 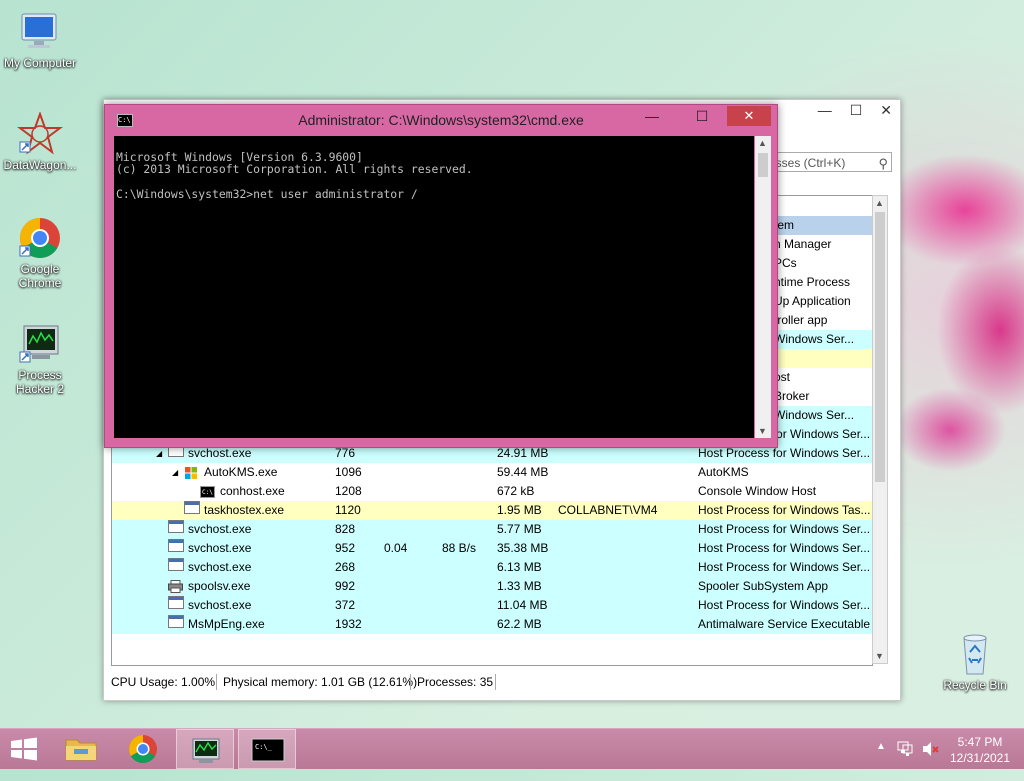 I want to click on network-icon, so click(x=905, y=759).